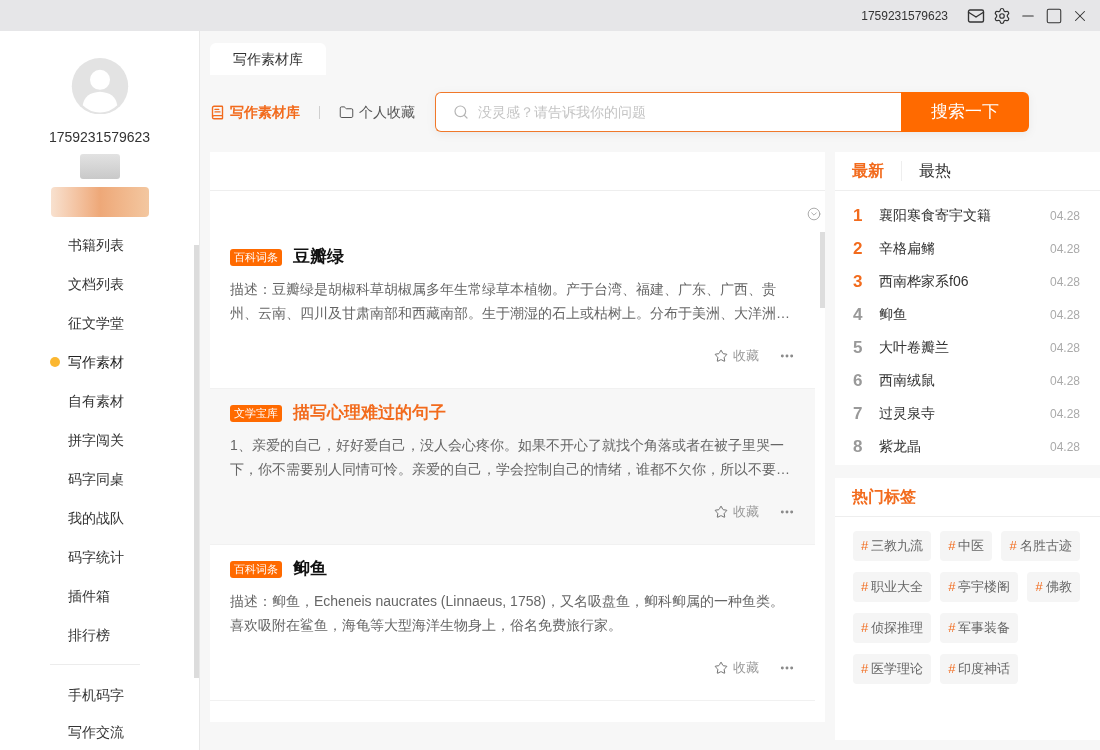  I want to click on settings-icon, so click(1002, 15).